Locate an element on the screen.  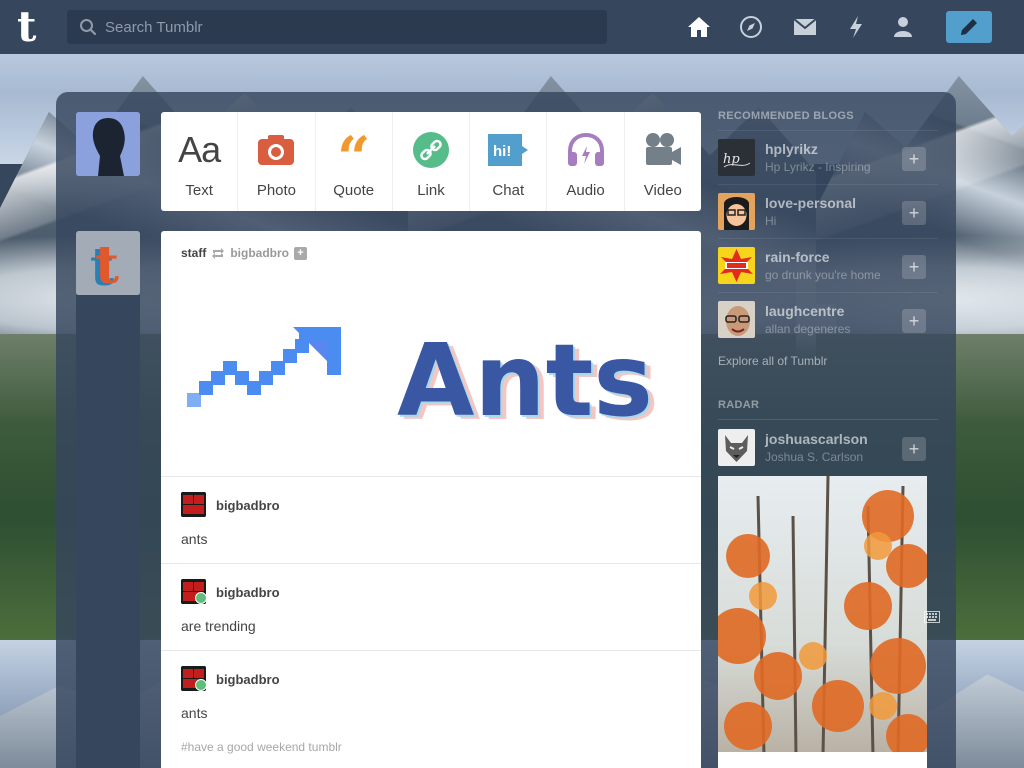
reply-item: bigbadbro are trending is located at coordinates (431, 606).